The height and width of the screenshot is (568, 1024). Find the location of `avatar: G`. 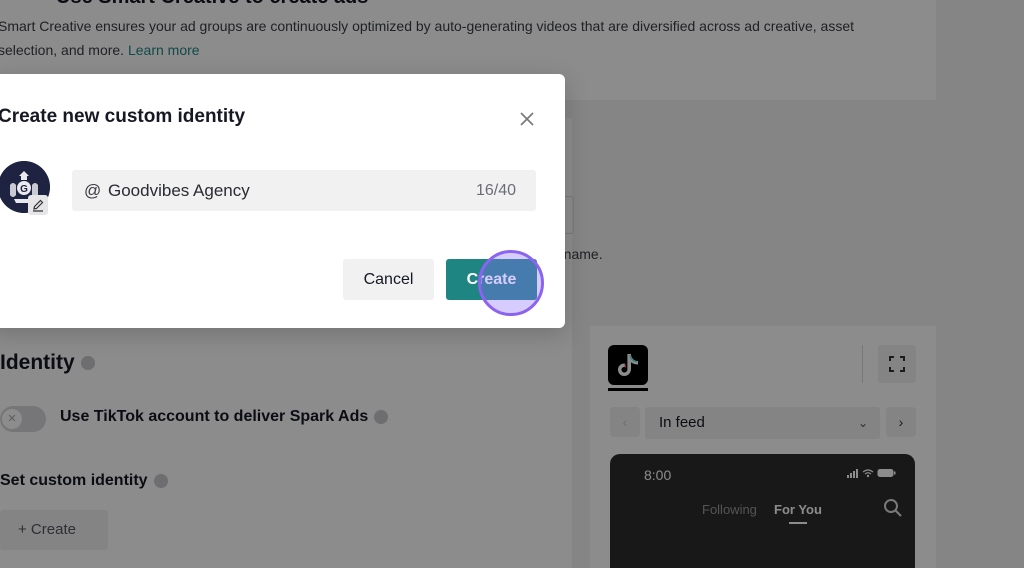

avatar: G is located at coordinates (25, 189).